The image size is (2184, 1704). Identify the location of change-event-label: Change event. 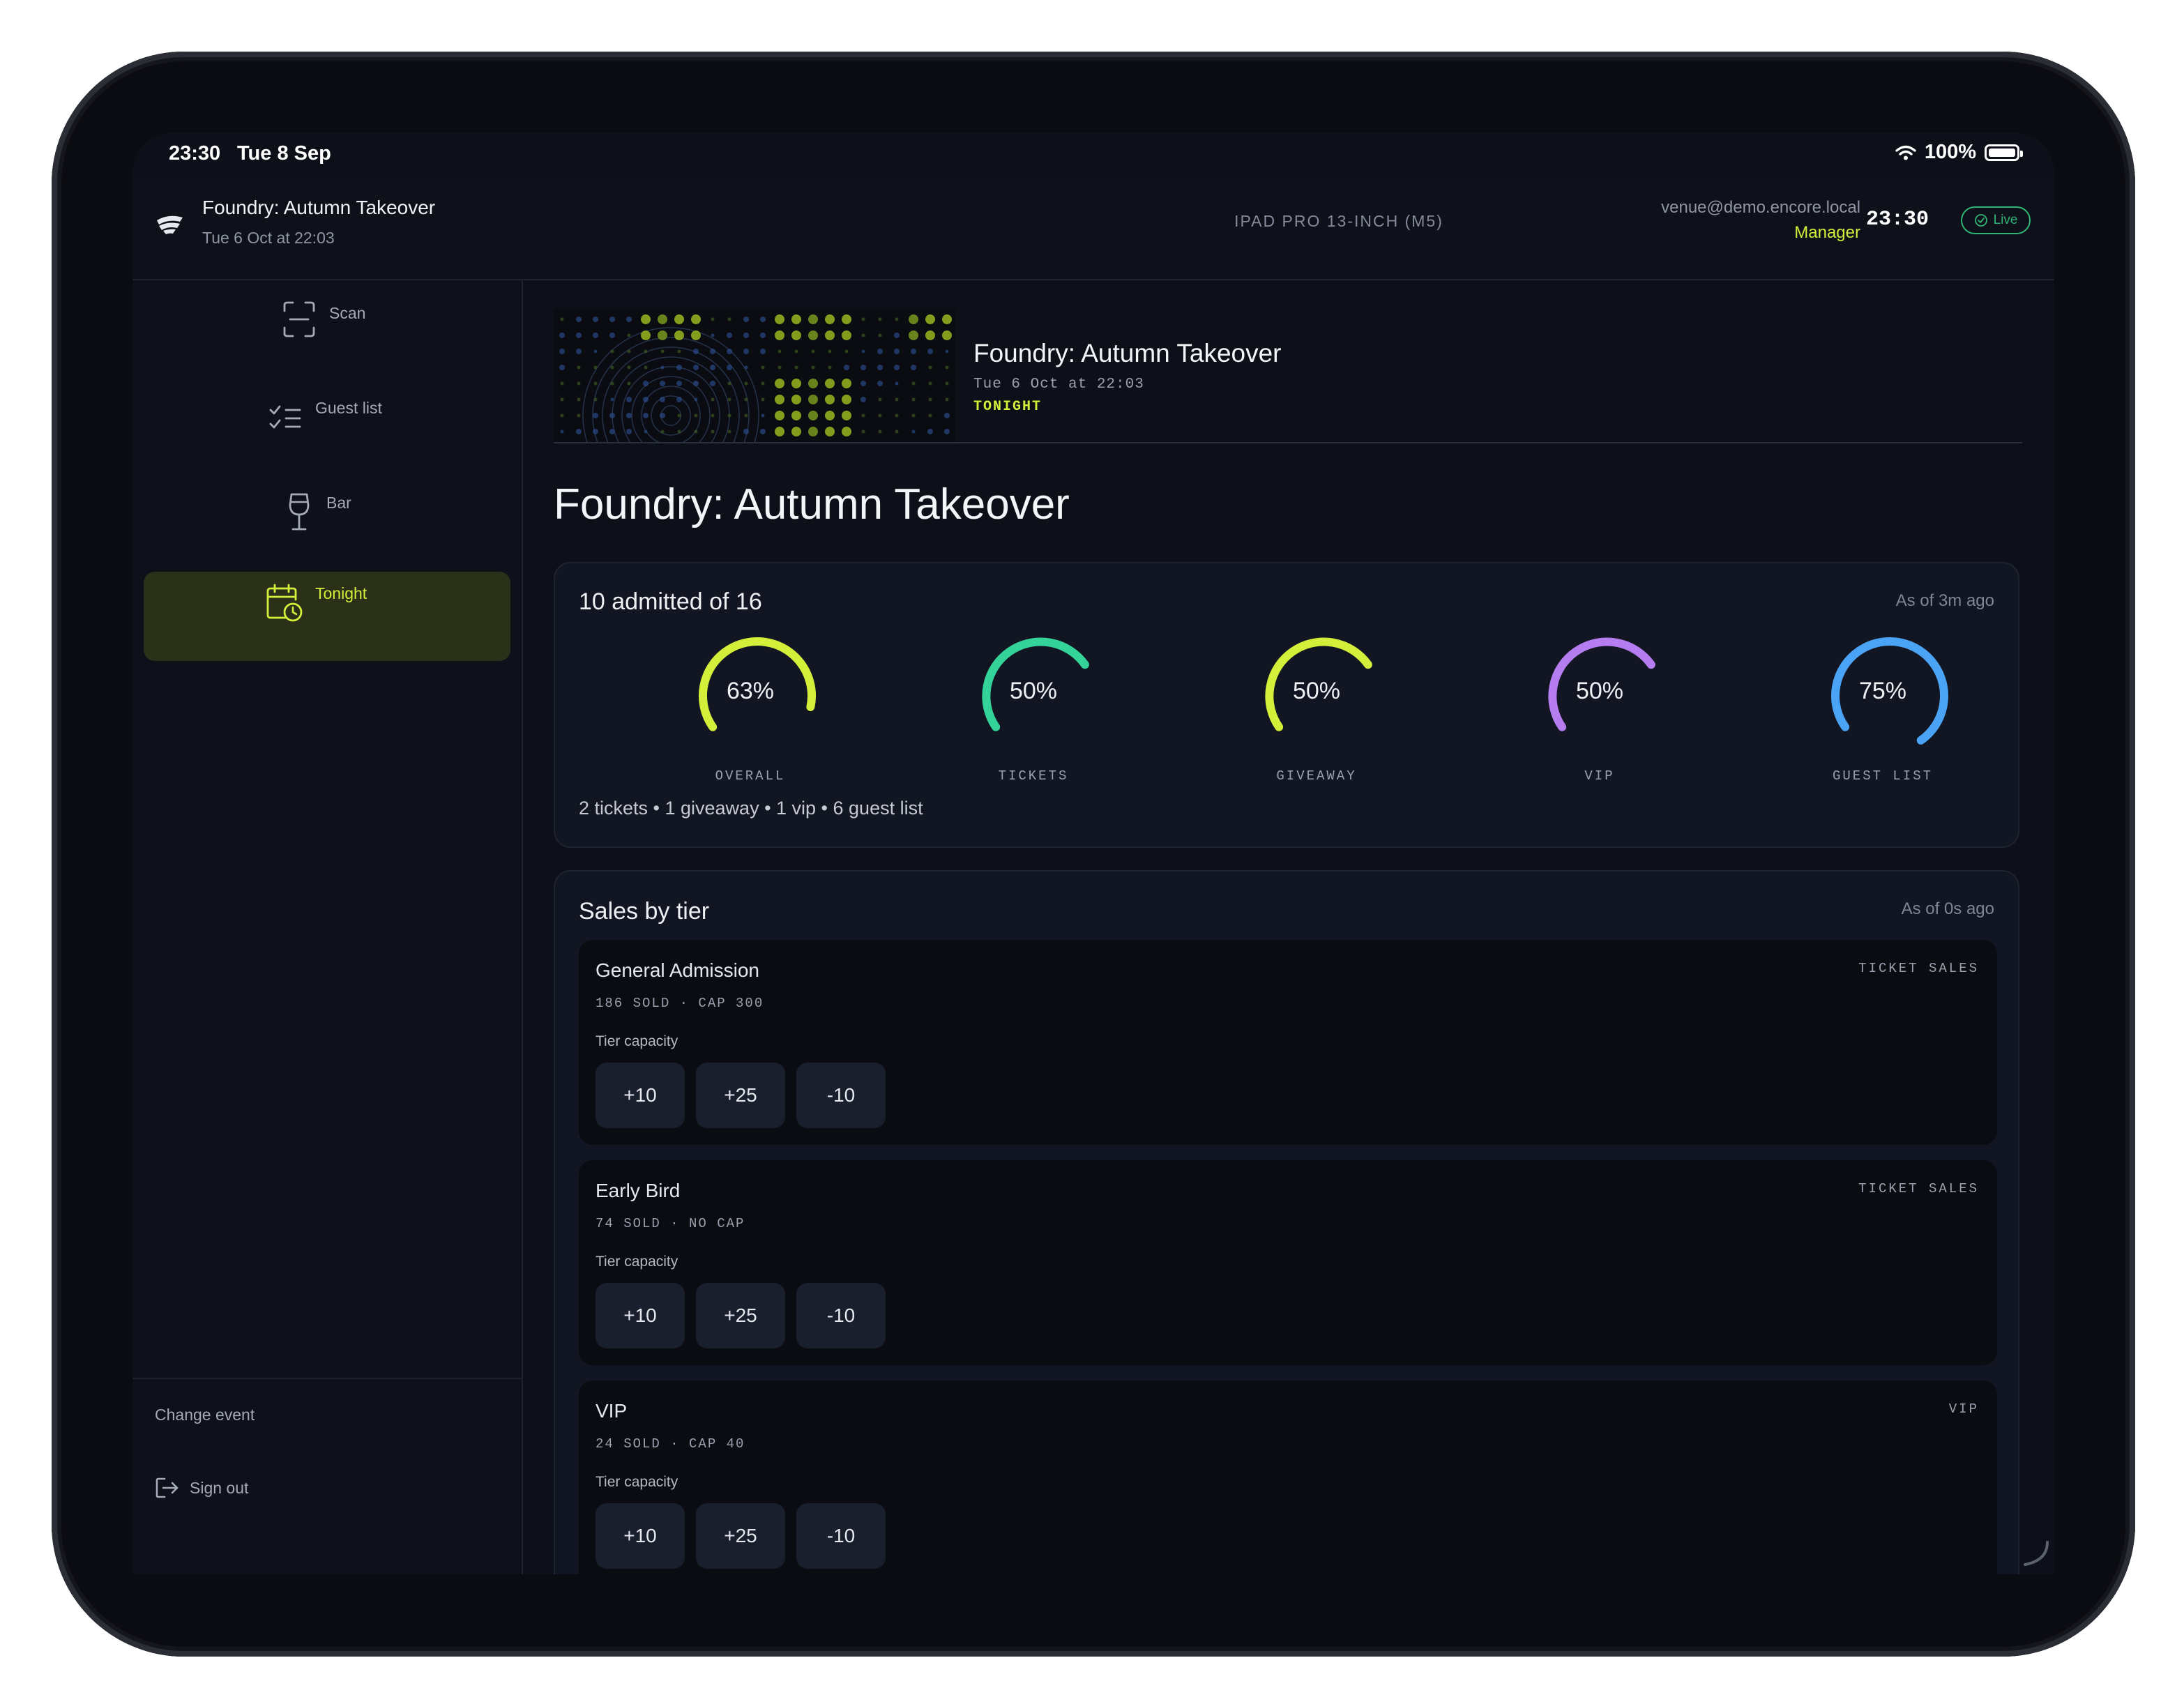
(205, 1415).